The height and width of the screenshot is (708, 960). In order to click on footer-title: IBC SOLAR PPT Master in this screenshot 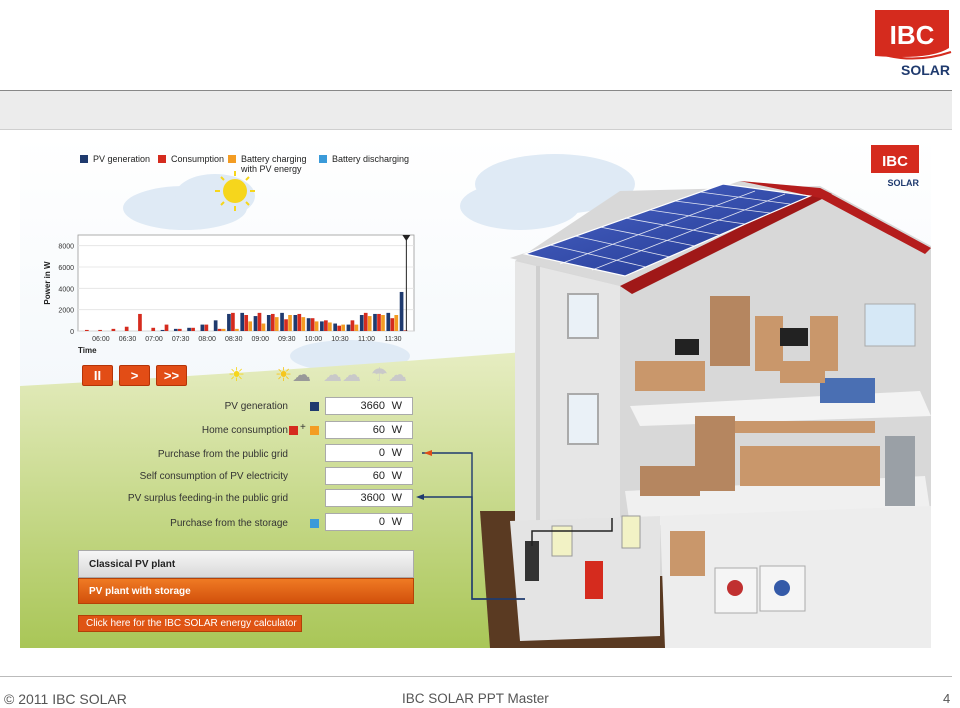, I will do `click(475, 698)`.